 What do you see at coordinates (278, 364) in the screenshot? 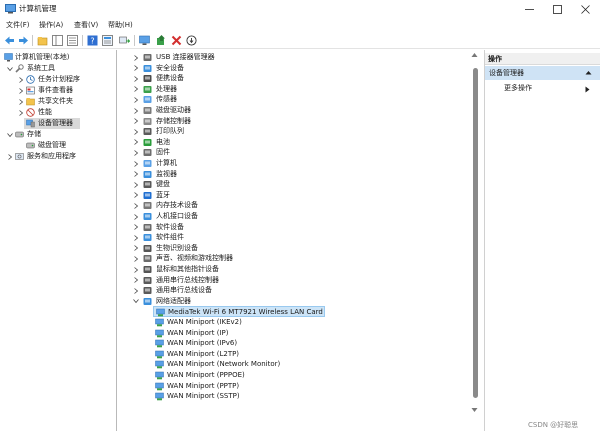
I see `network-adapter-item: WAN Miniport (Network Monitor)` at bounding box center [278, 364].